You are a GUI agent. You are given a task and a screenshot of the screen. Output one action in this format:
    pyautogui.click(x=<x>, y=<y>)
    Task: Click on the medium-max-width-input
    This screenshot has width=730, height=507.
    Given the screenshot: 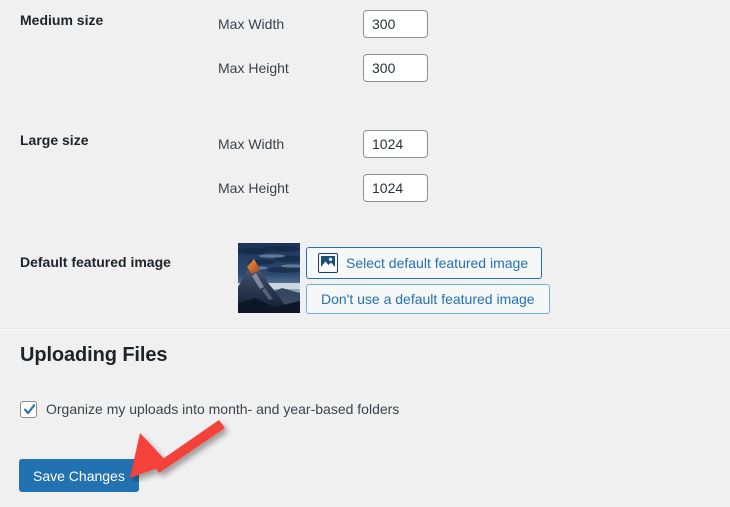 What is the action you would take?
    pyautogui.click(x=395, y=24)
    